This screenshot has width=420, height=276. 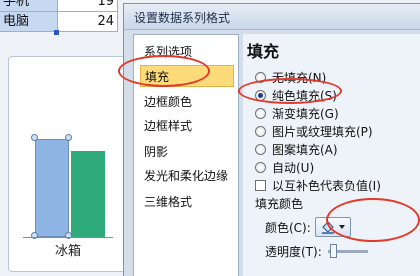 I want to click on chart-x-axis, so click(x=68, y=237).